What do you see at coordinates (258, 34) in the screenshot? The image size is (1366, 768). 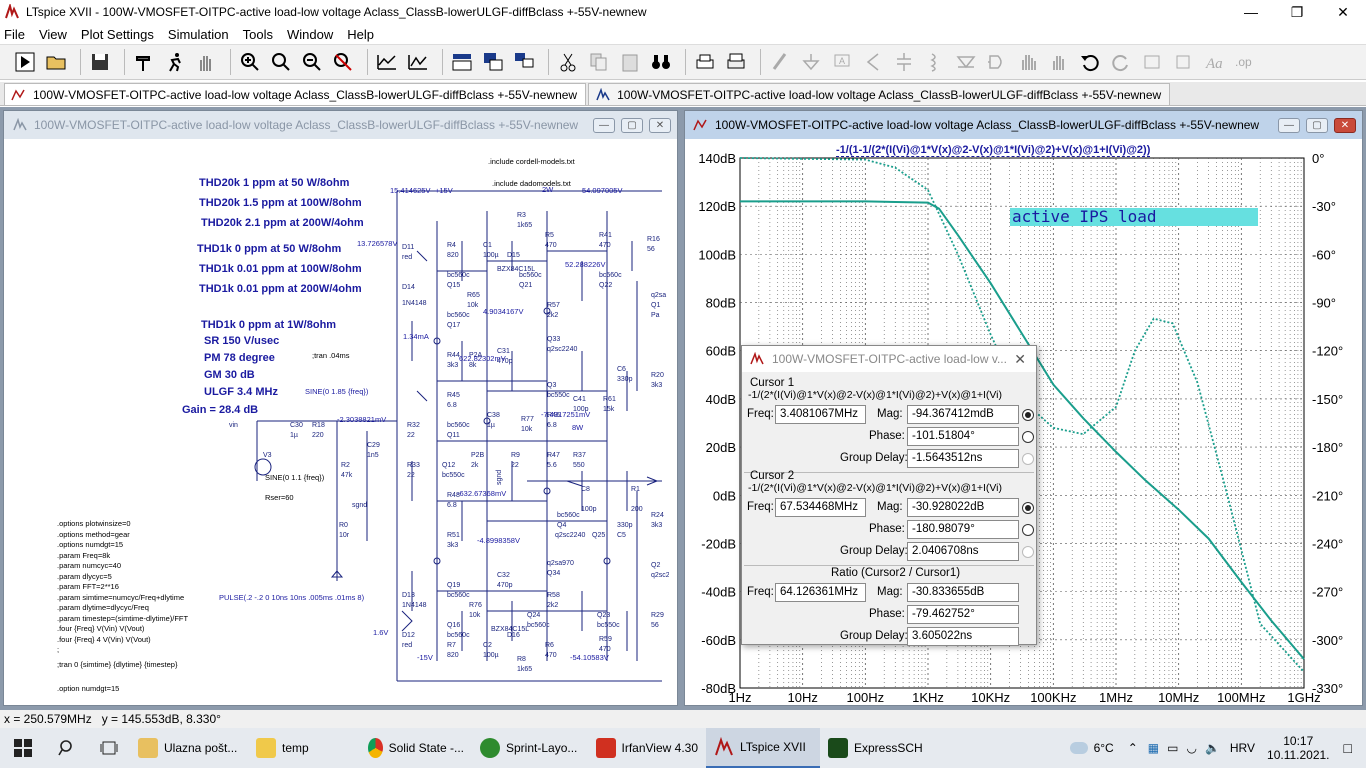 I see `menu-tools: Tools` at bounding box center [258, 34].